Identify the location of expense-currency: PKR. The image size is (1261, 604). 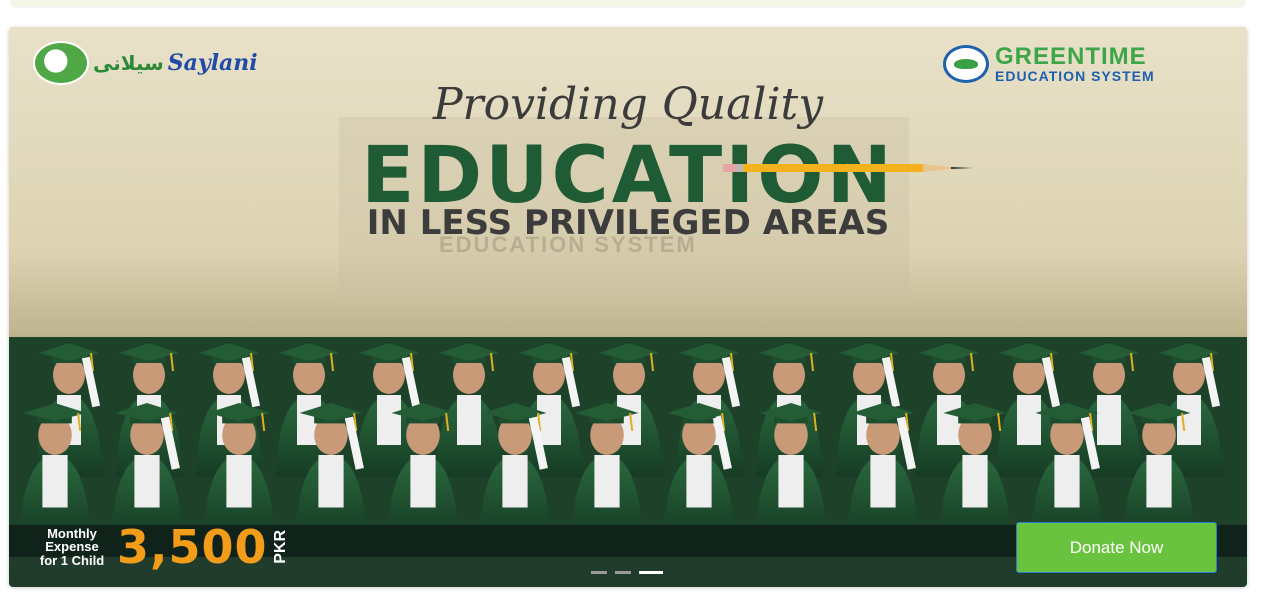
(280, 547).